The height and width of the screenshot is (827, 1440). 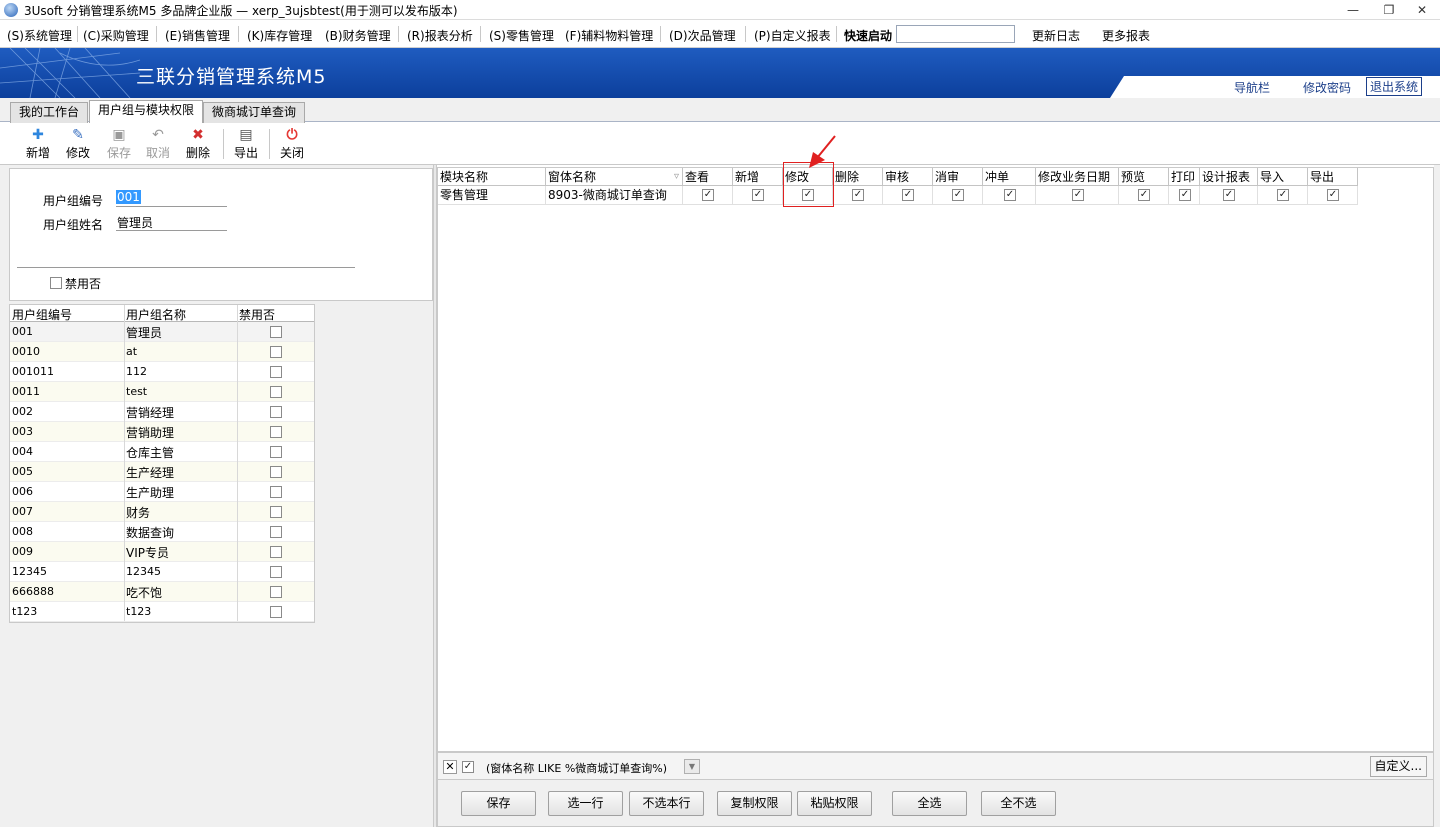 I want to click on menu-system: (S)系统管理, so click(x=39, y=35).